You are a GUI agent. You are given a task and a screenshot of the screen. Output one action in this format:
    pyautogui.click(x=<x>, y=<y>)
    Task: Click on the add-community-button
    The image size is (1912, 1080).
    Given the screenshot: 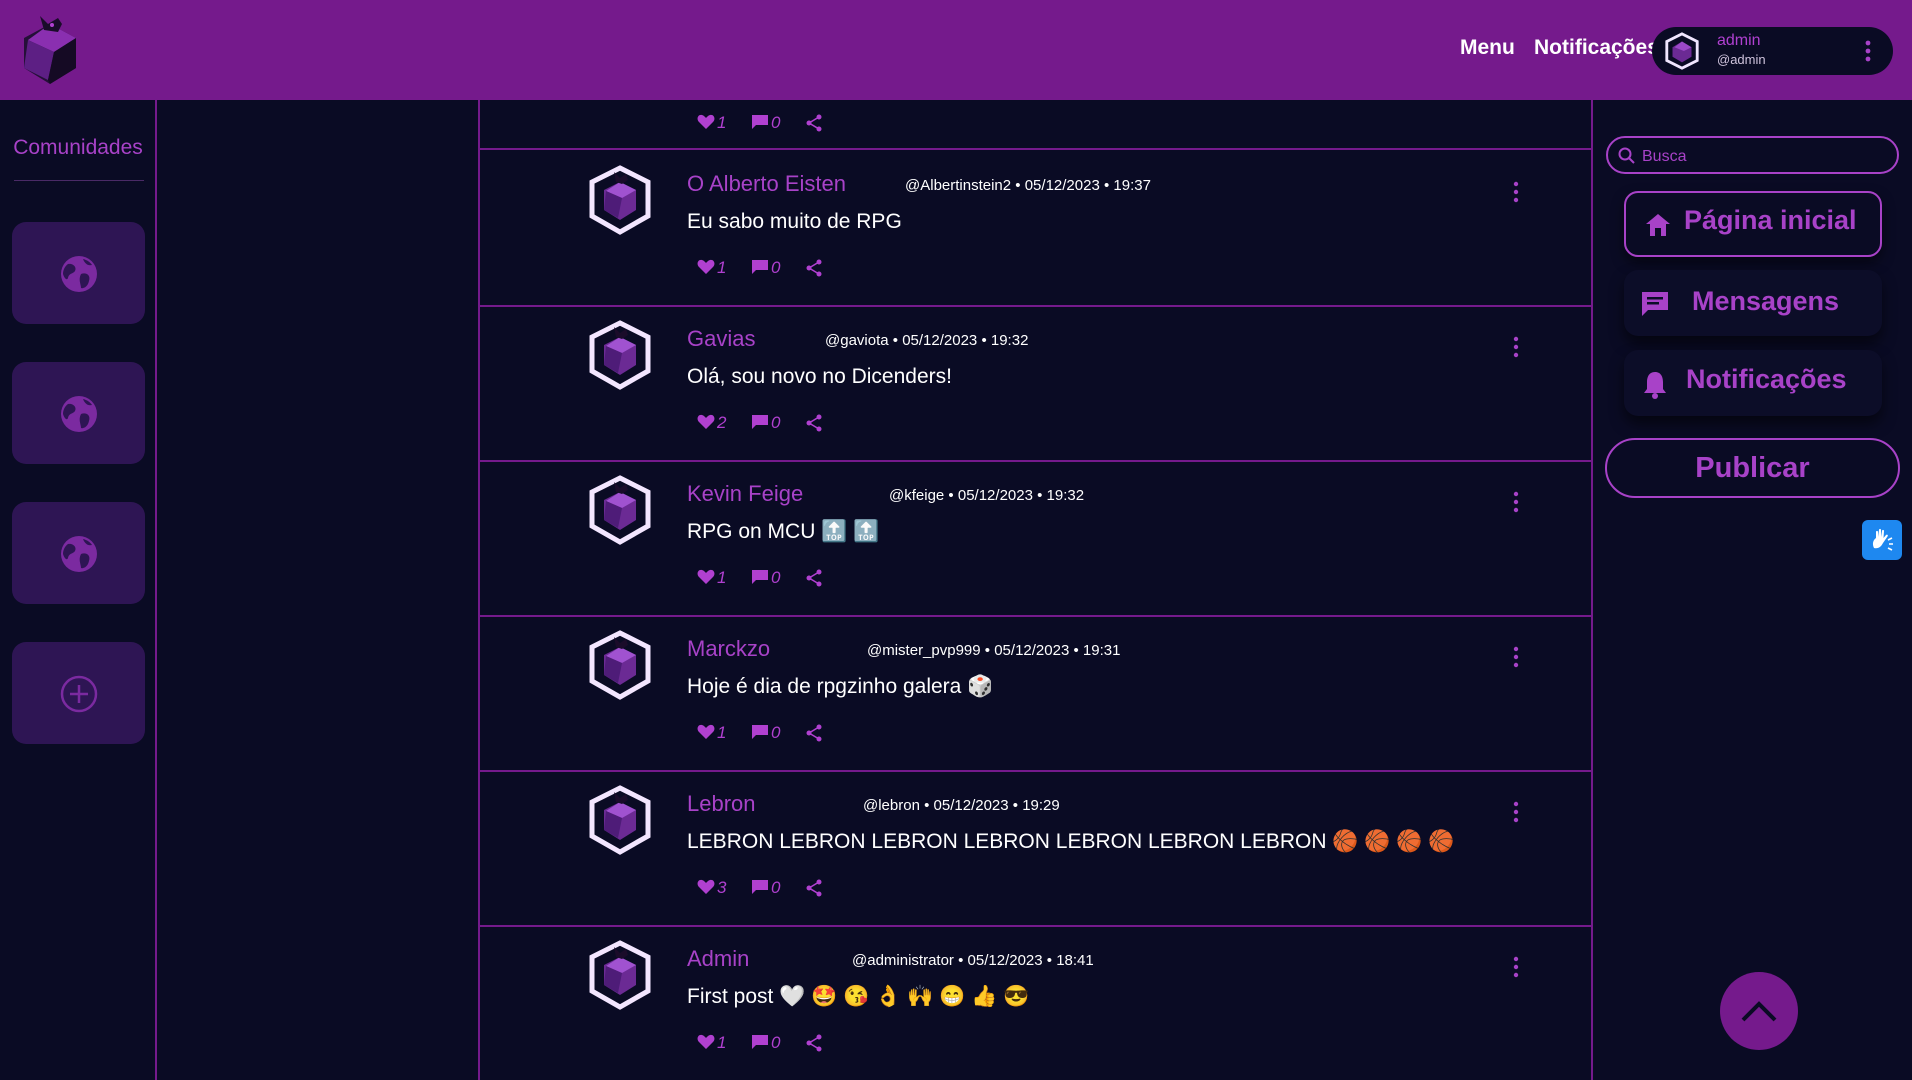 What is the action you would take?
    pyautogui.click(x=78, y=693)
    